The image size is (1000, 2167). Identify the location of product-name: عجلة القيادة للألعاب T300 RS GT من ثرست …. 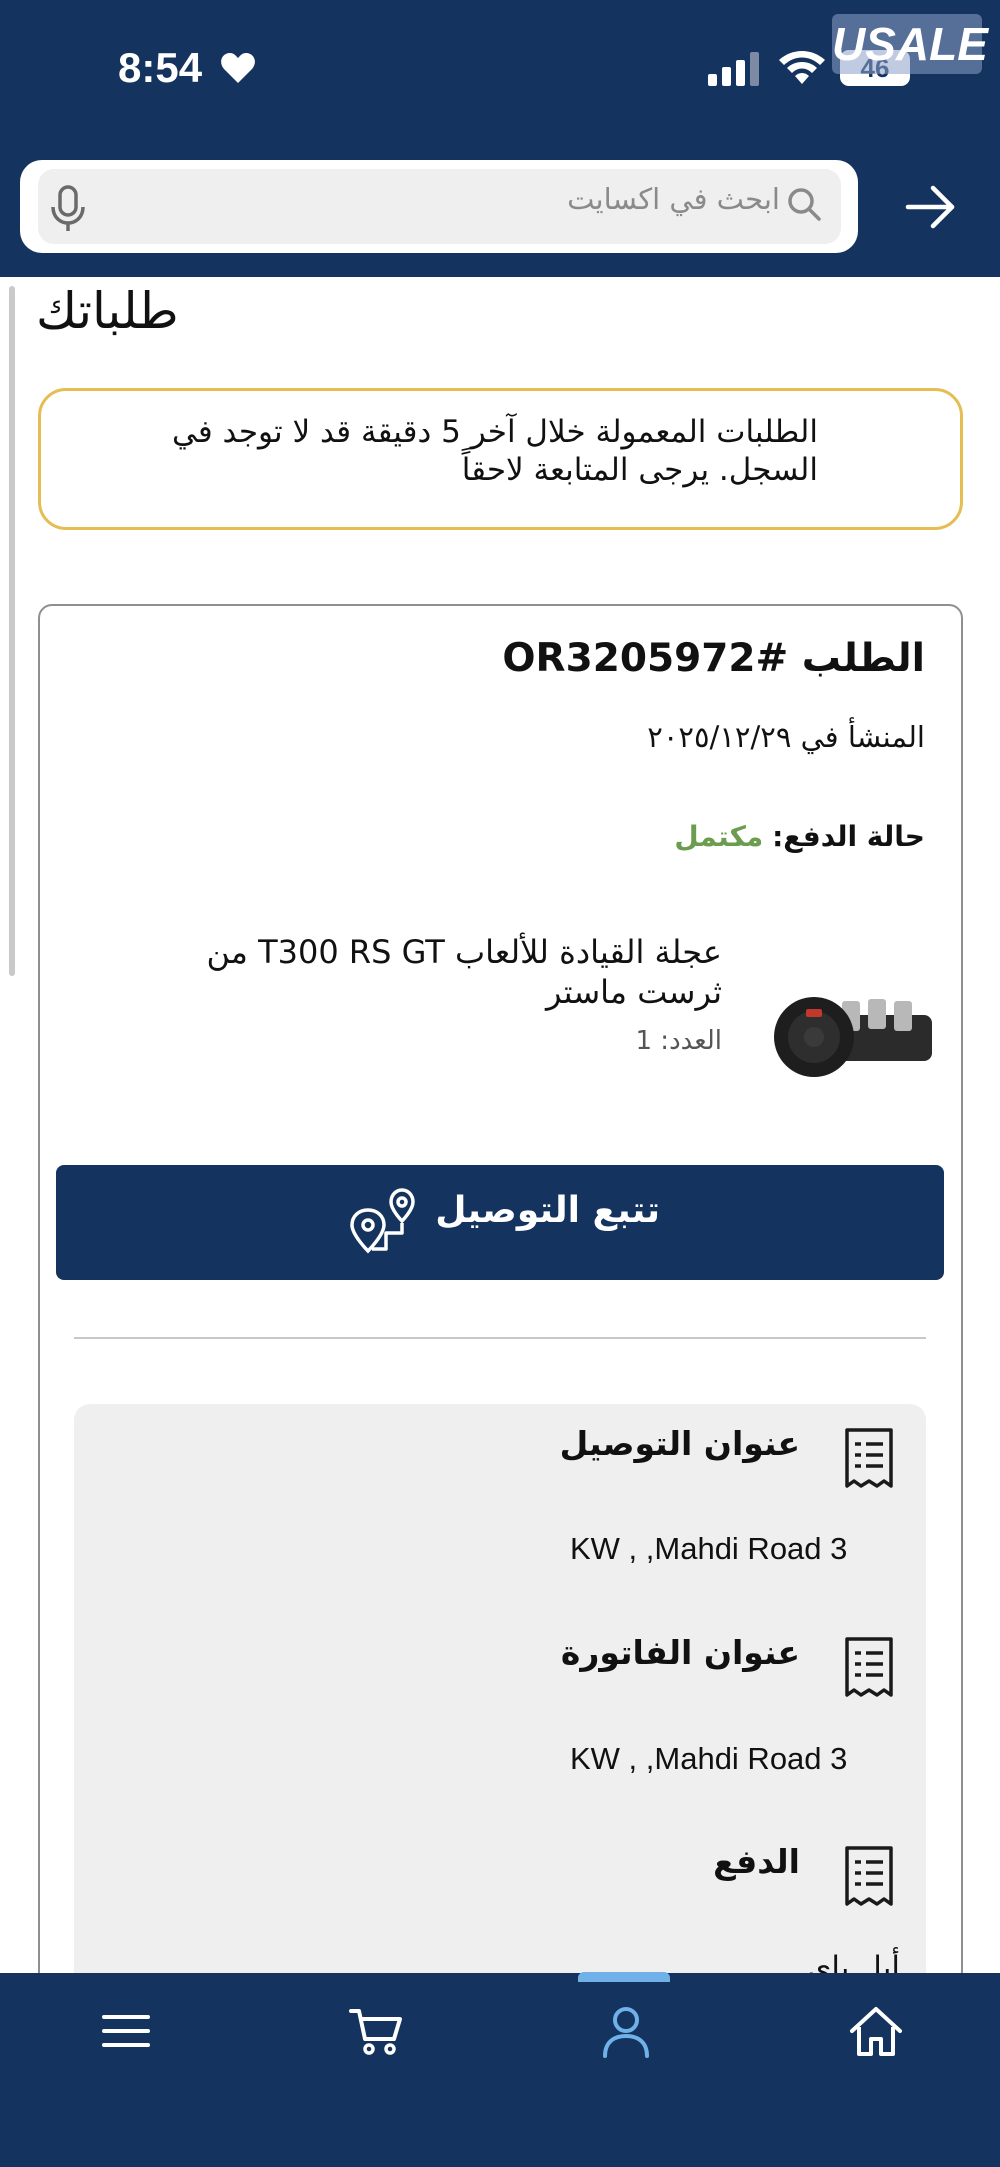
(436, 974).